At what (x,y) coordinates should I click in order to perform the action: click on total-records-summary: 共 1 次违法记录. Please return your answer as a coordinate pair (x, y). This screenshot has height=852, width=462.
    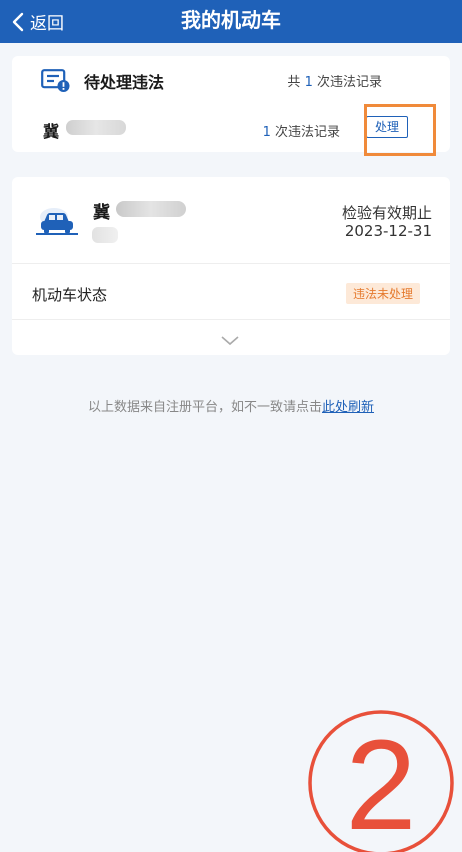
    Looking at the image, I should click on (334, 80).